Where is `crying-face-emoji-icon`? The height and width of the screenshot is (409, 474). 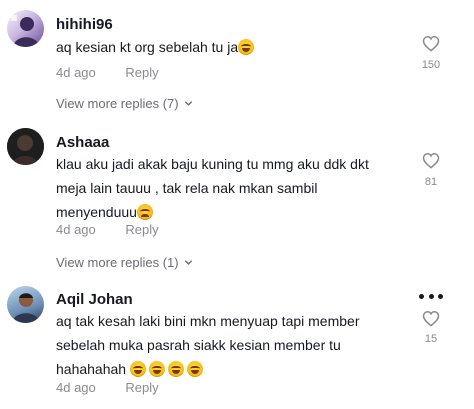 crying-face-emoji-icon is located at coordinates (144, 212).